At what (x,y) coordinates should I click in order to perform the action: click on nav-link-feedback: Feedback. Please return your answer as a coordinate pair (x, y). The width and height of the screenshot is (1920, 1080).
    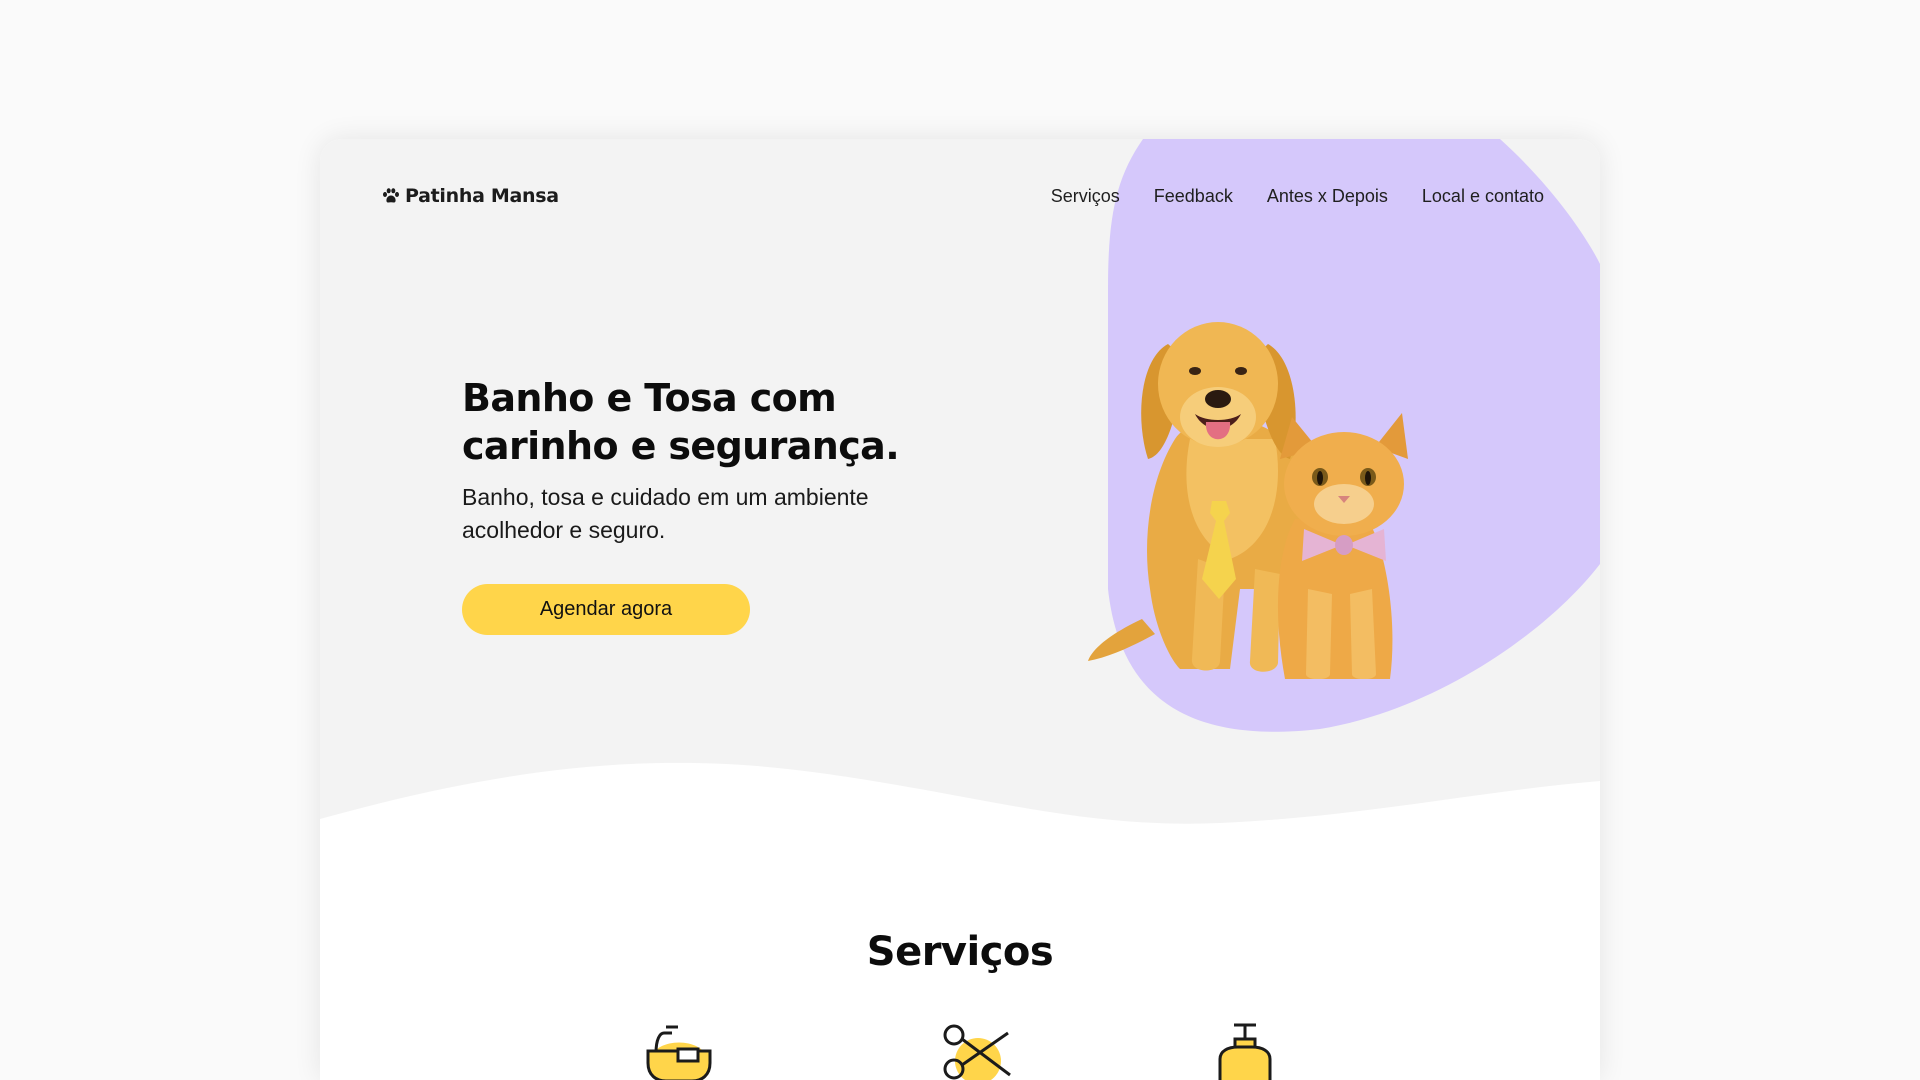
    Looking at the image, I should click on (1193, 196).